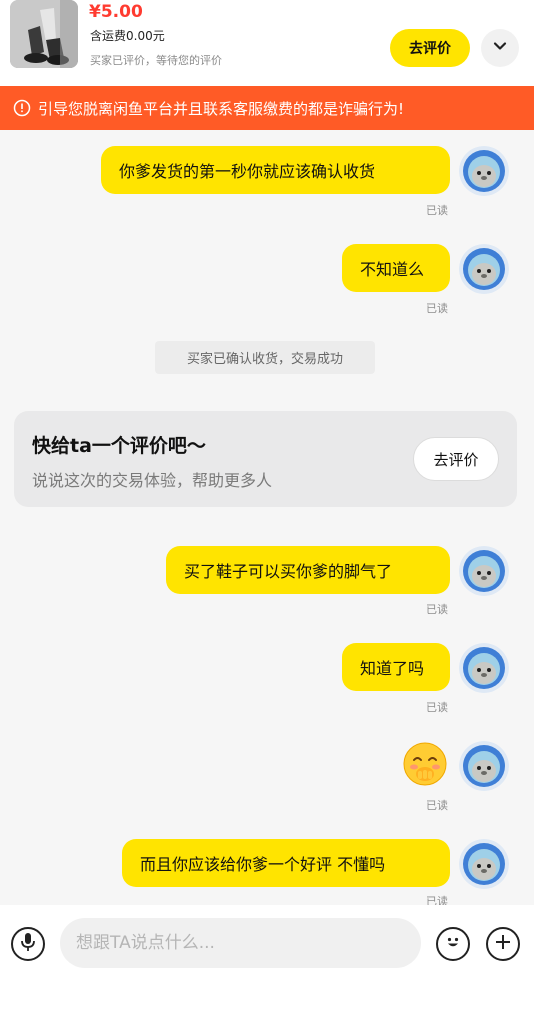 This screenshot has width=534, height=1024. Describe the element at coordinates (286, 863) in the screenshot. I see `message-bubble: 而且你应该给你爹一个好评 不懂吗` at that location.